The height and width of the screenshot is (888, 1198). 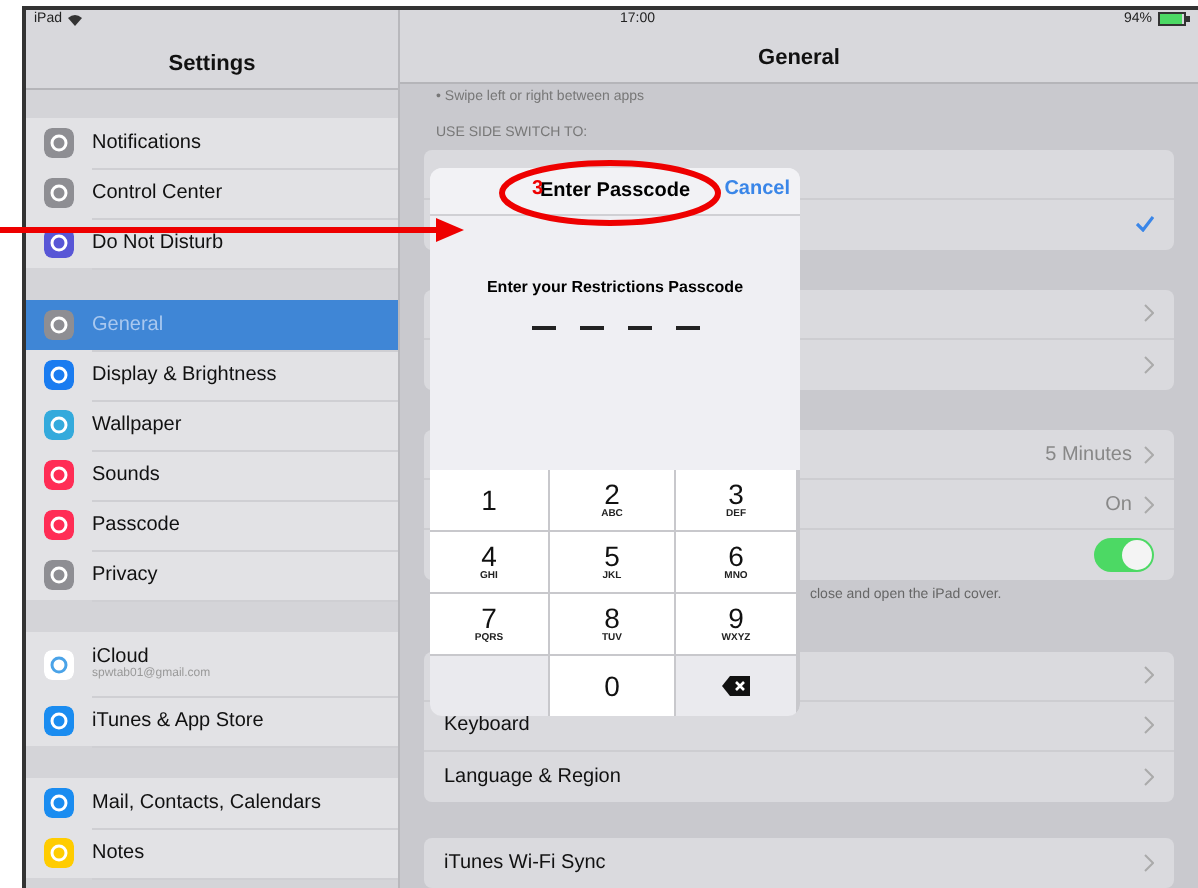 What do you see at coordinates (212, 575) in the screenshot?
I see `sidebar-item: Privacy` at bounding box center [212, 575].